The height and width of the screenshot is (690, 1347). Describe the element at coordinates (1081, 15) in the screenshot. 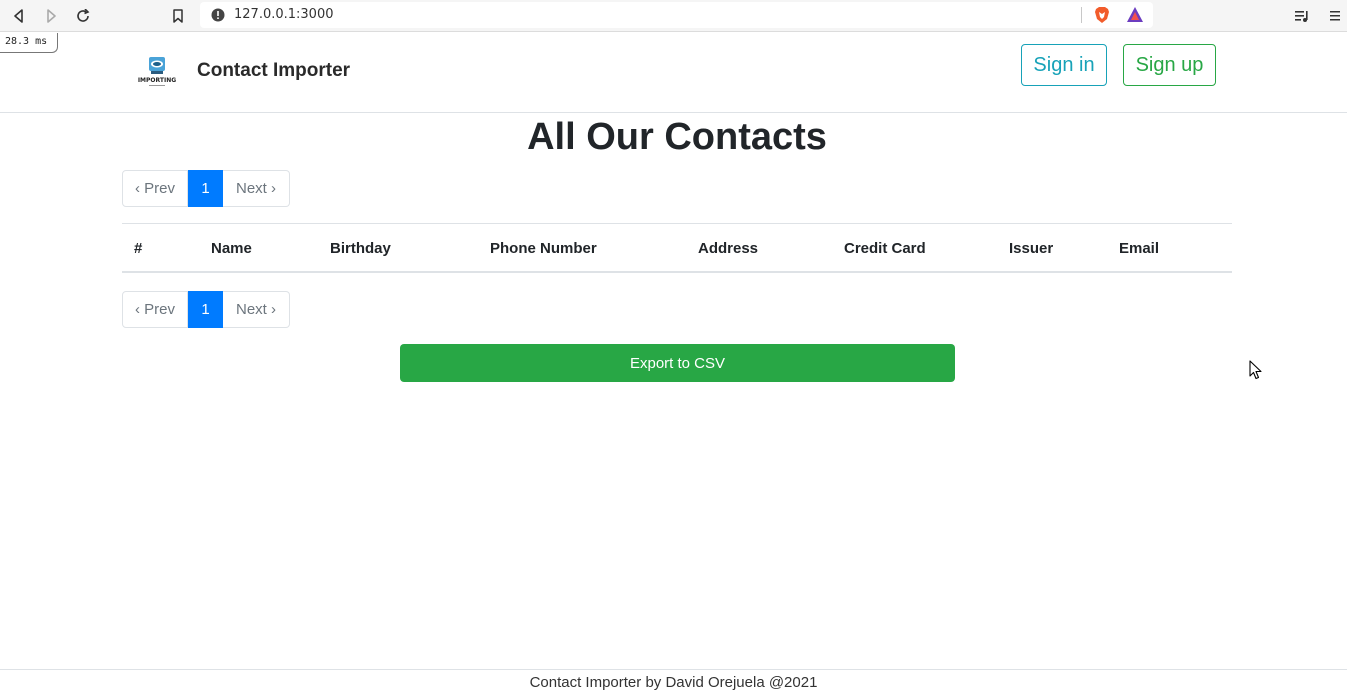

I see `url-divider` at that location.